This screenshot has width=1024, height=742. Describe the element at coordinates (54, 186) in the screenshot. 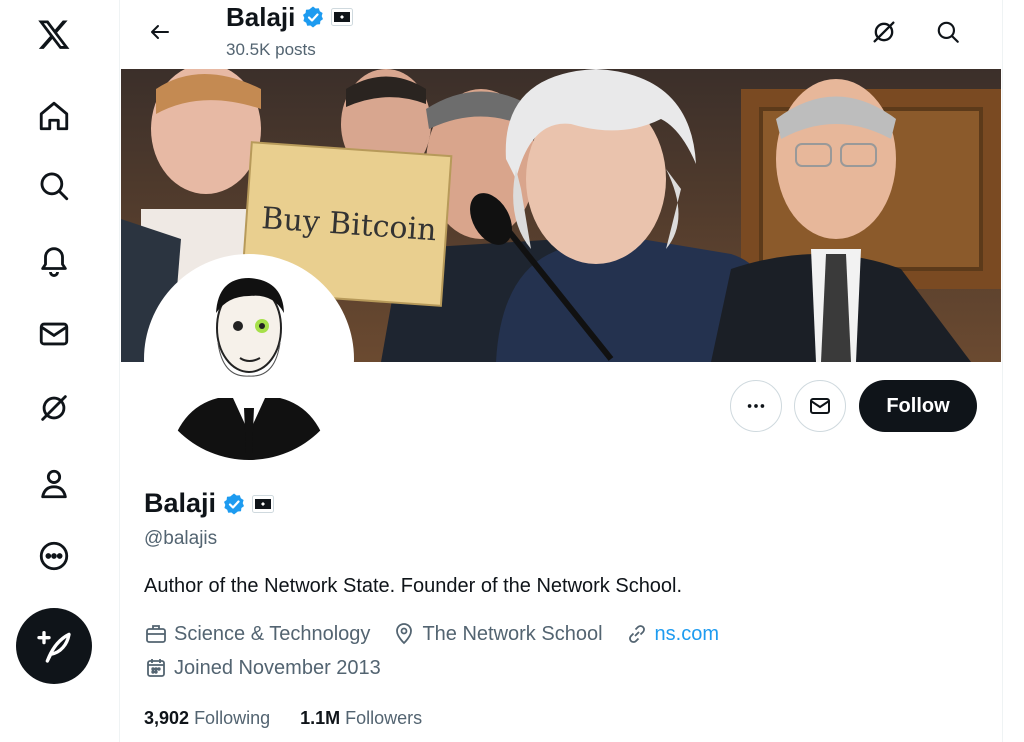

I see `explore-search-icon` at that location.